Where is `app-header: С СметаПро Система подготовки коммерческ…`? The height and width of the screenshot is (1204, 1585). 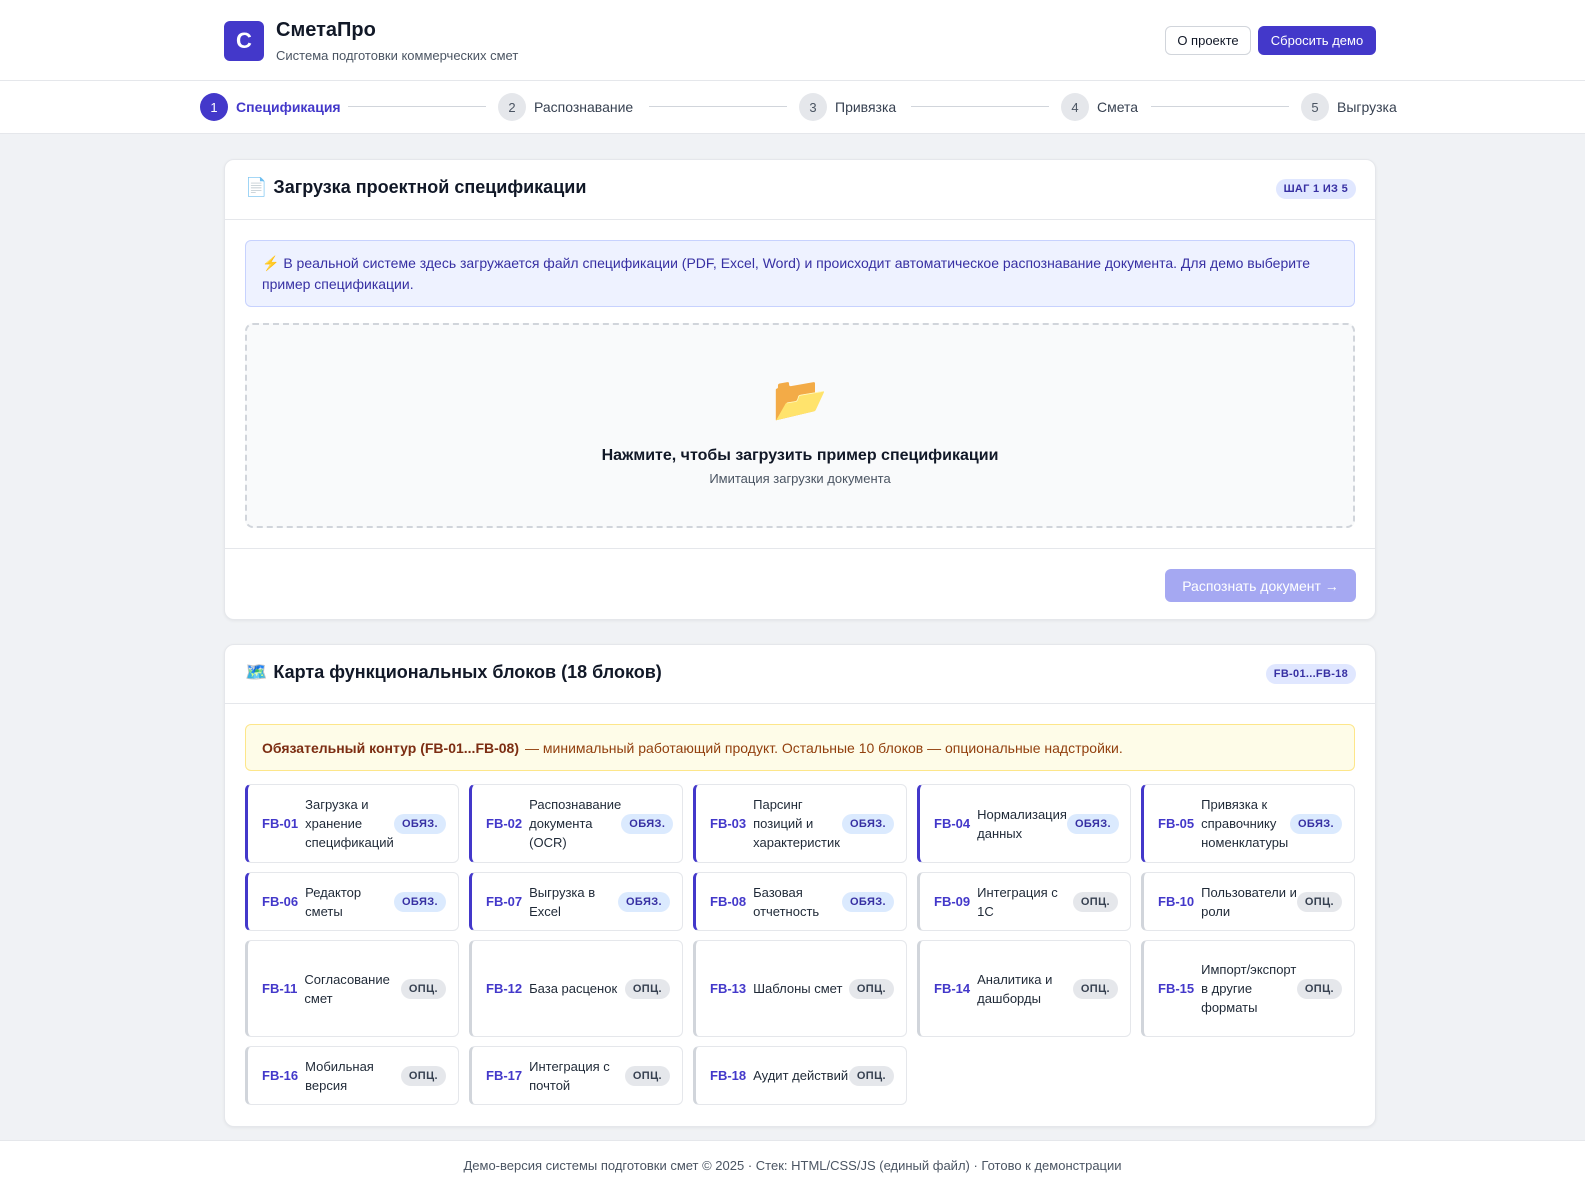
app-header: С СметаПро Система подготовки коммерческ… is located at coordinates (792, 40).